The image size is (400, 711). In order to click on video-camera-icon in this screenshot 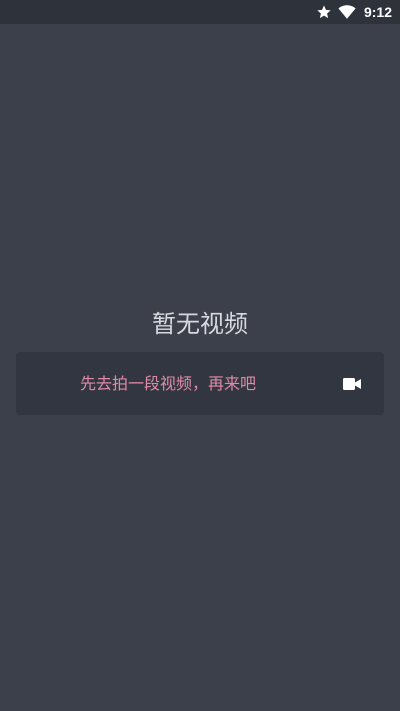, I will do `click(352, 384)`.